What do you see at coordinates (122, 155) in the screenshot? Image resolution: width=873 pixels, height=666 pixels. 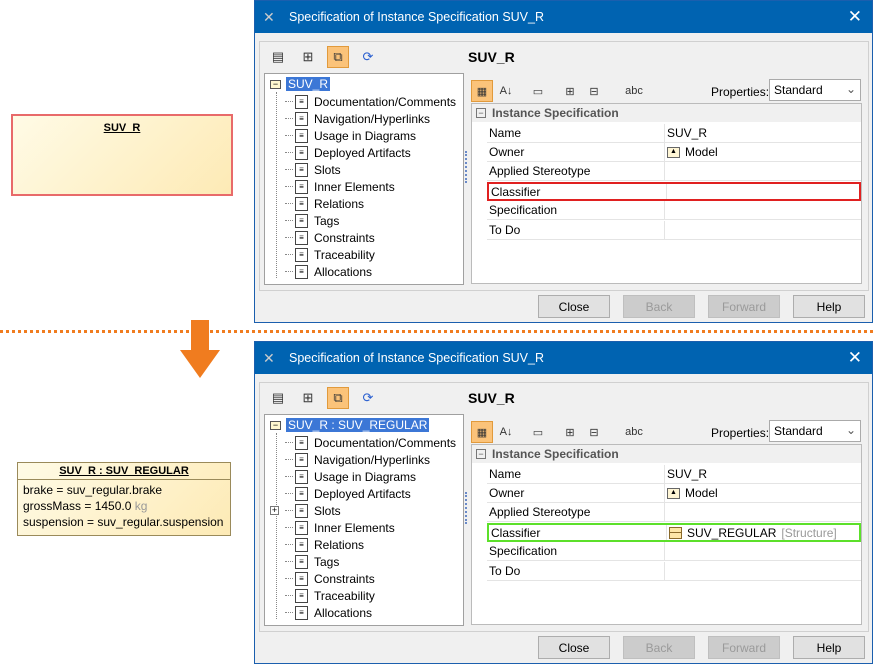 I see `instance-shape-top: SUV_R` at bounding box center [122, 155].